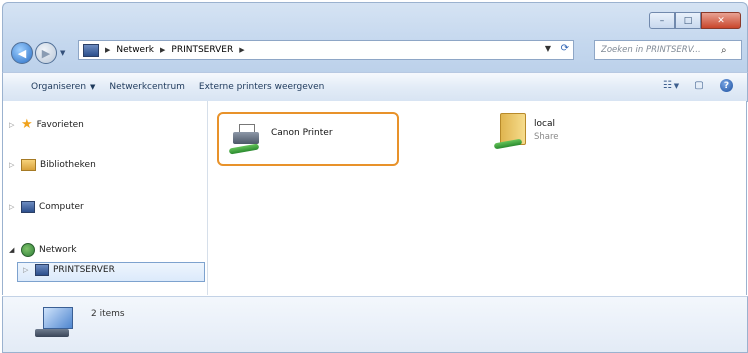 This screenshot has width=748, height=353. I want to click on item-count: 2 items, so click(108, 314).